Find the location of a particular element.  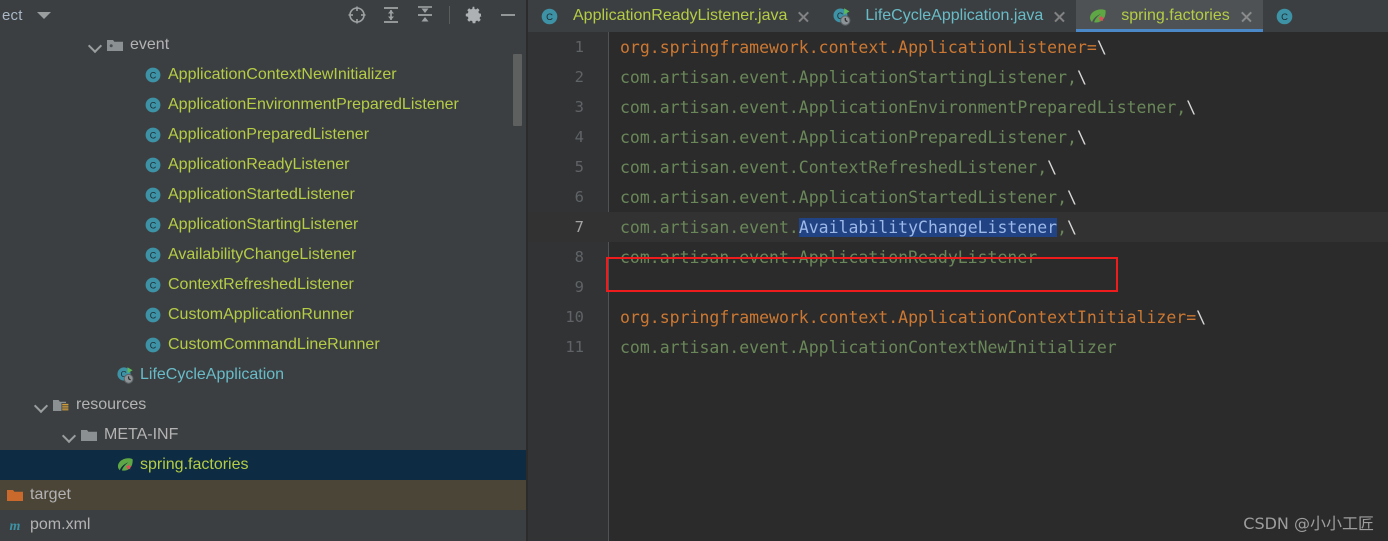

tree-item-applicationenvironmentpreparedlistener: C ApplicationEnvironmentPreparedListener is located at coordinates (264, 105).